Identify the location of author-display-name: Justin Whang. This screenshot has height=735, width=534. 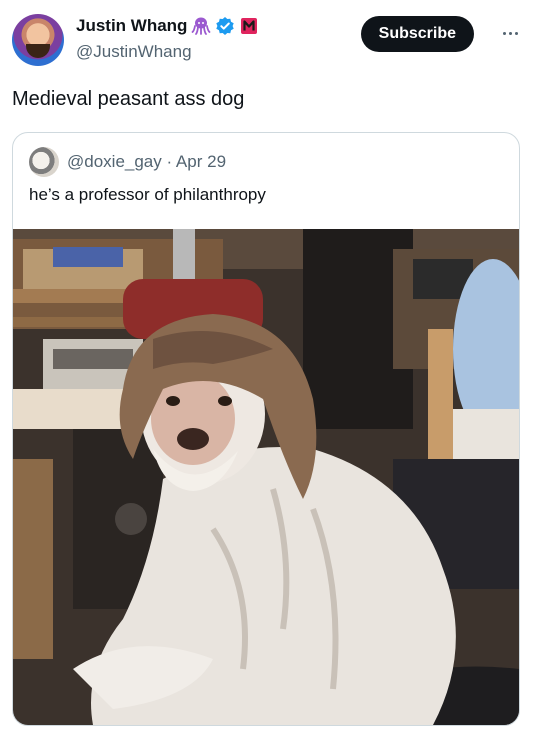
(131, 26).